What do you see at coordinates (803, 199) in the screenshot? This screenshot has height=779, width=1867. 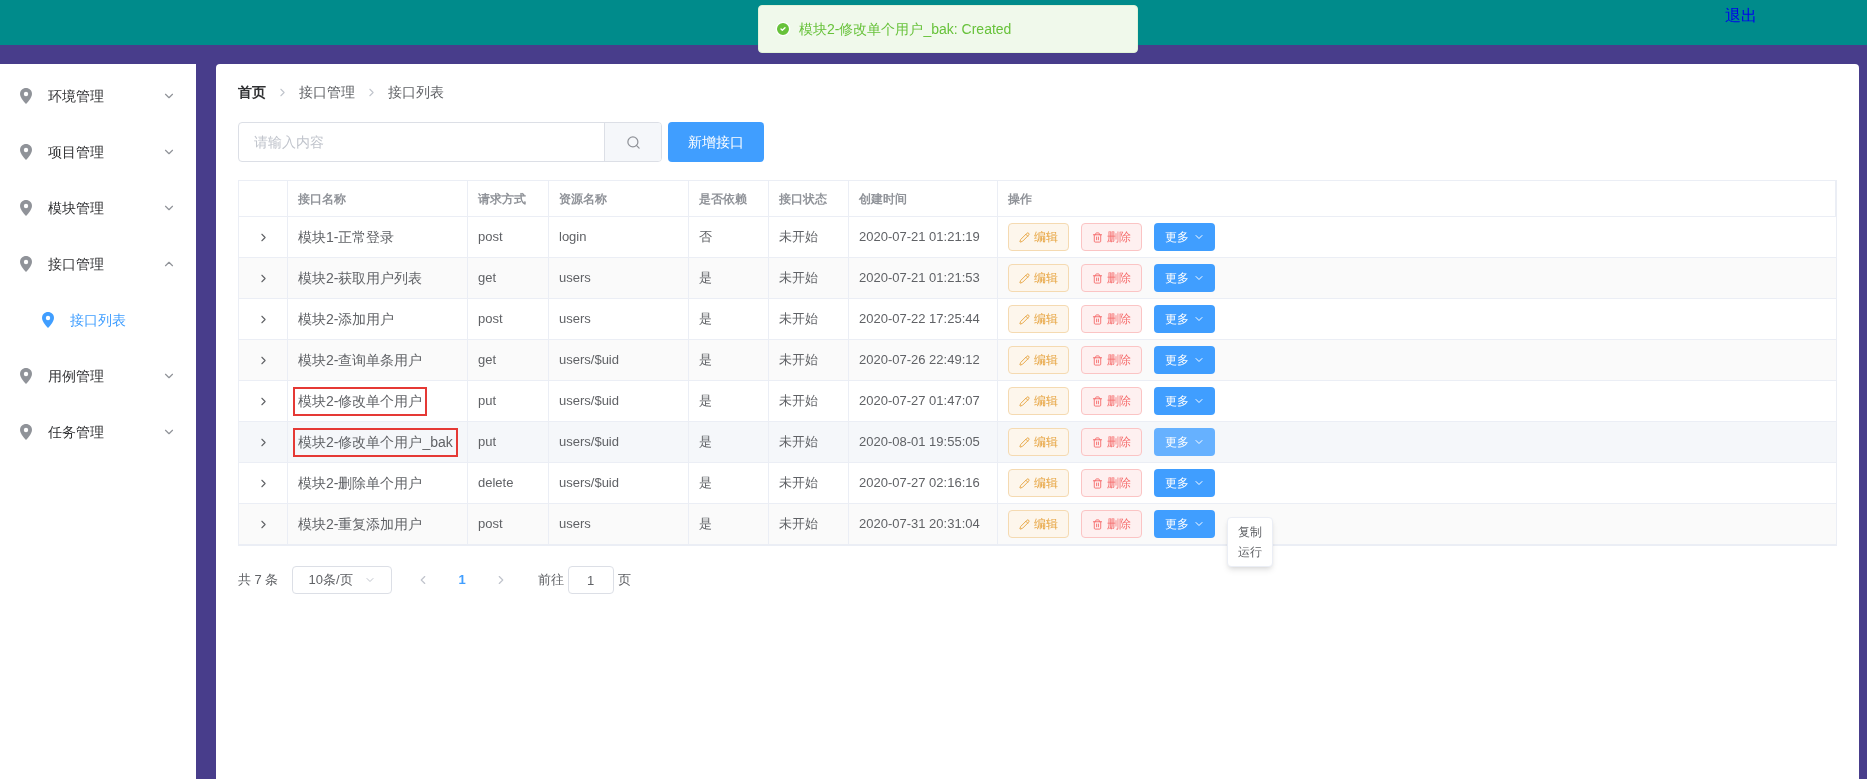 I see `column-header: 接口状态` at bounding box center [803, 199].